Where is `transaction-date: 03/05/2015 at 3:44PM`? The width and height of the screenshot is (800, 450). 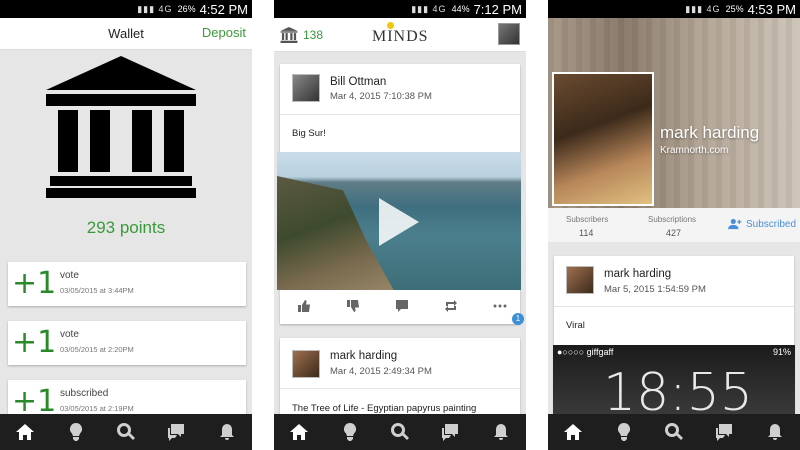
transaction-date: 03/05/2015 at 3:44PM is located at coordinates (97, 290).